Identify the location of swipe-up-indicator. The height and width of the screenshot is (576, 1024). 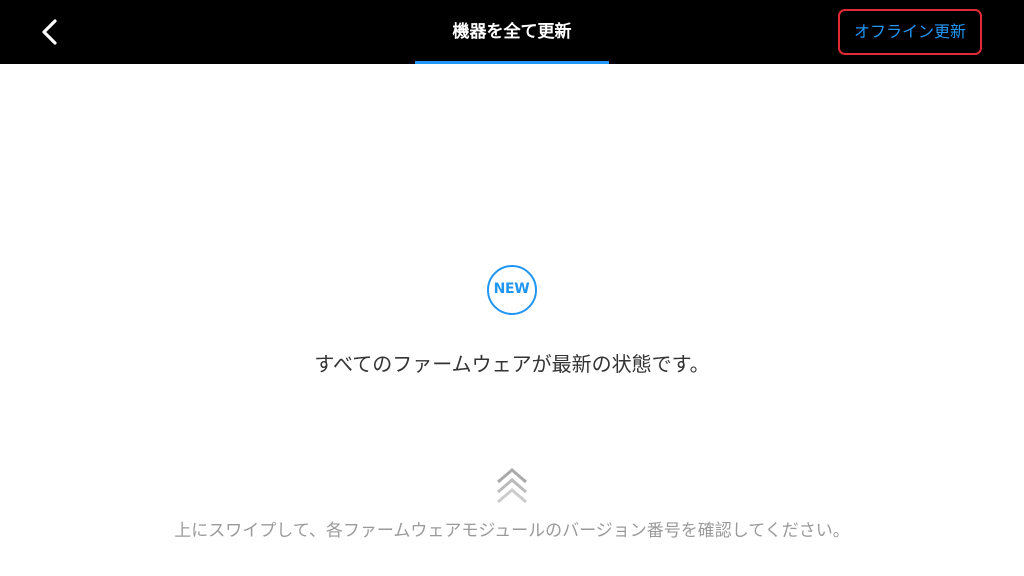
(512, 488).